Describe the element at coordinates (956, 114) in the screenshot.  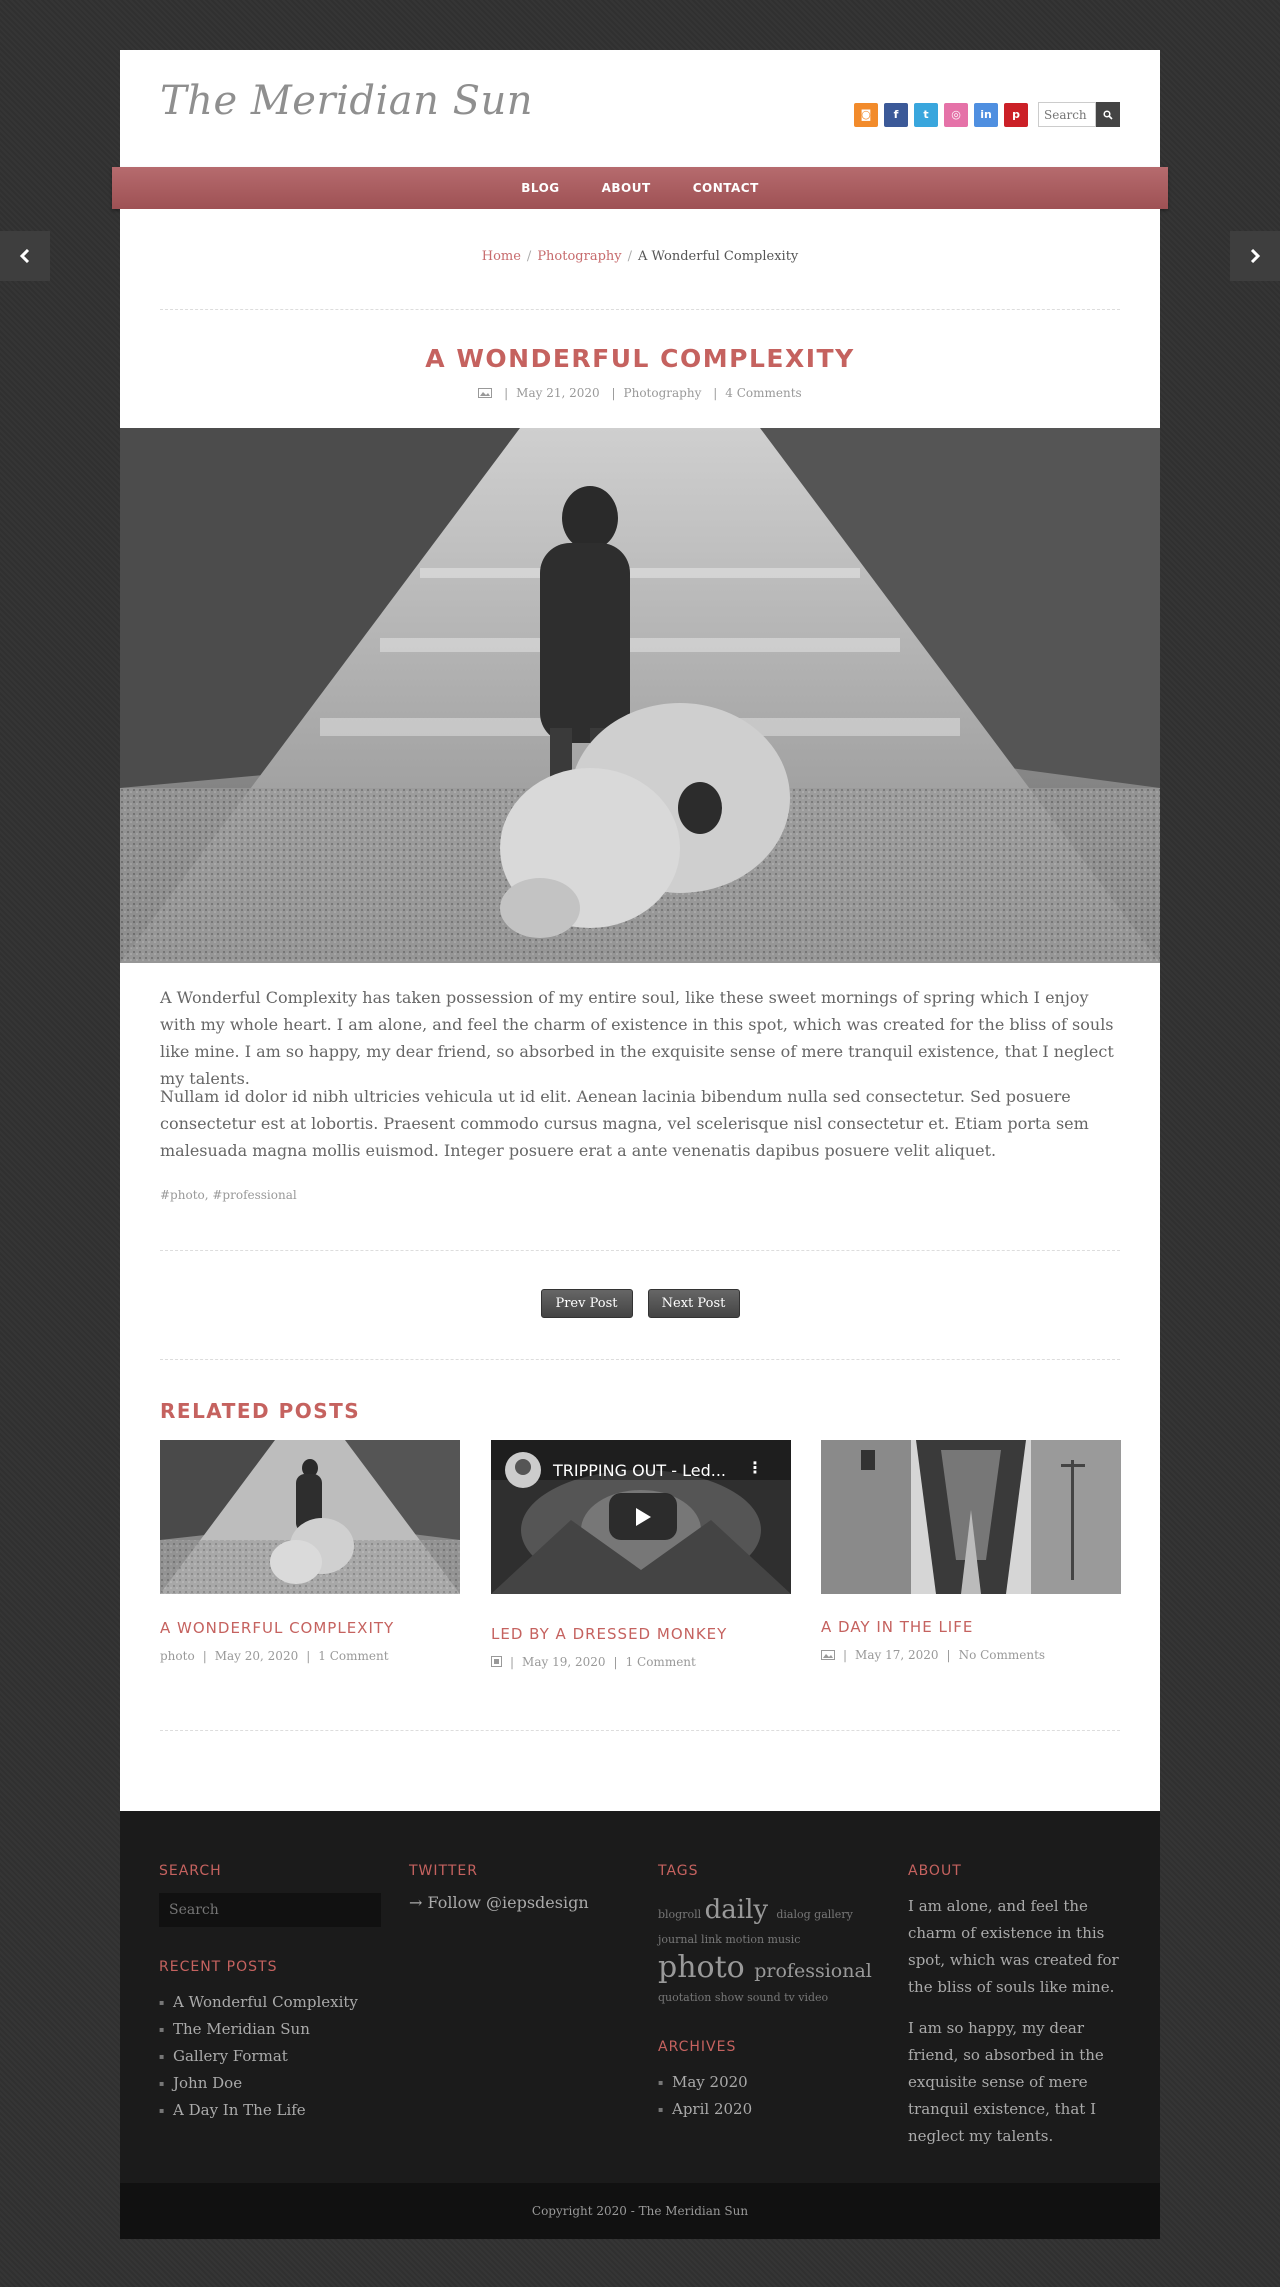
I see `dribbble-icon: ◎` at that location.